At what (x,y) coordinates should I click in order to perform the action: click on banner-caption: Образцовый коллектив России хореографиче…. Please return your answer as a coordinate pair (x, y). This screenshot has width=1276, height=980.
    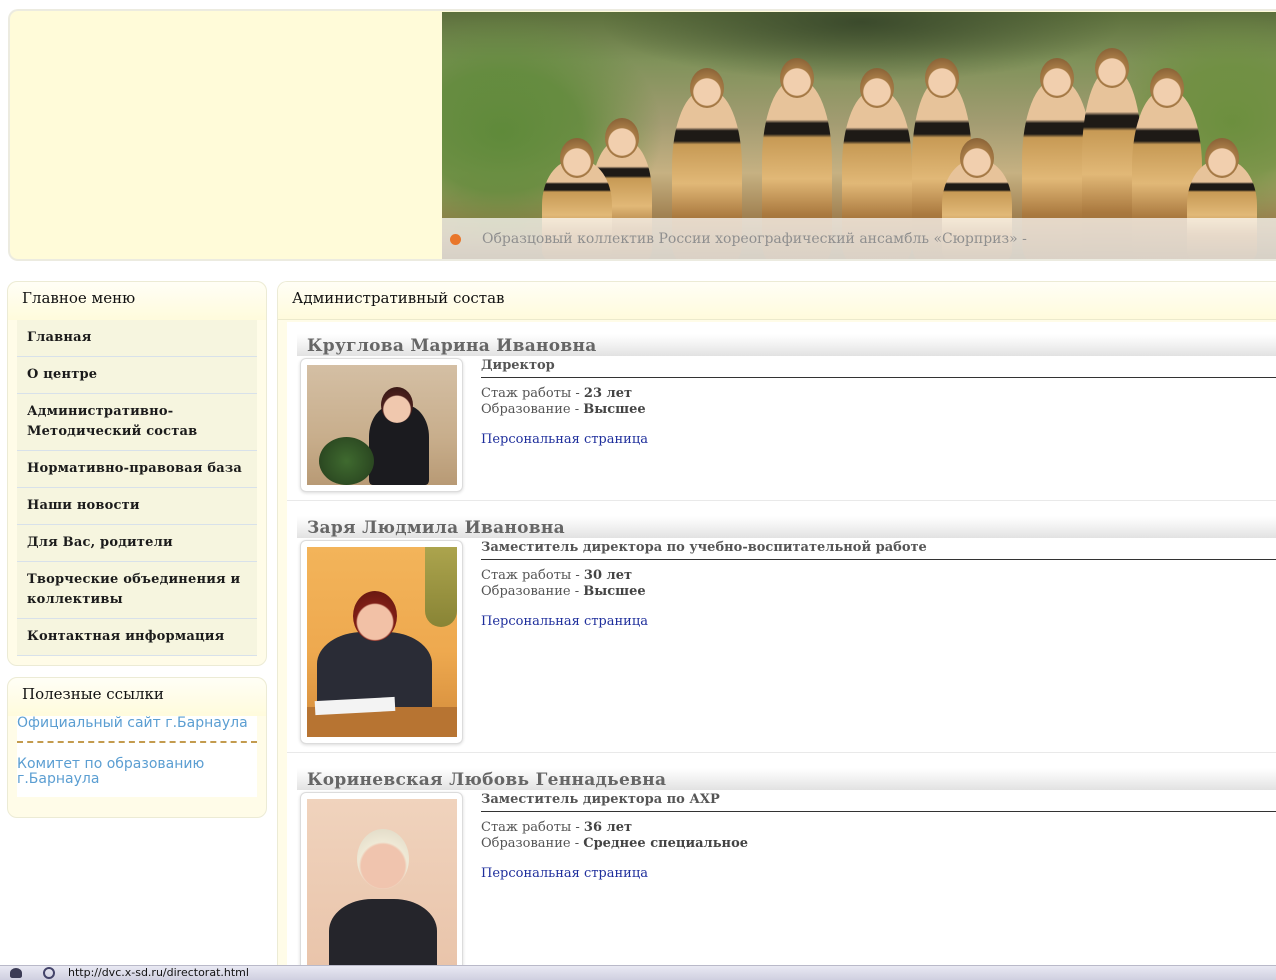
    Looking at the image, I should click on (754, 239).